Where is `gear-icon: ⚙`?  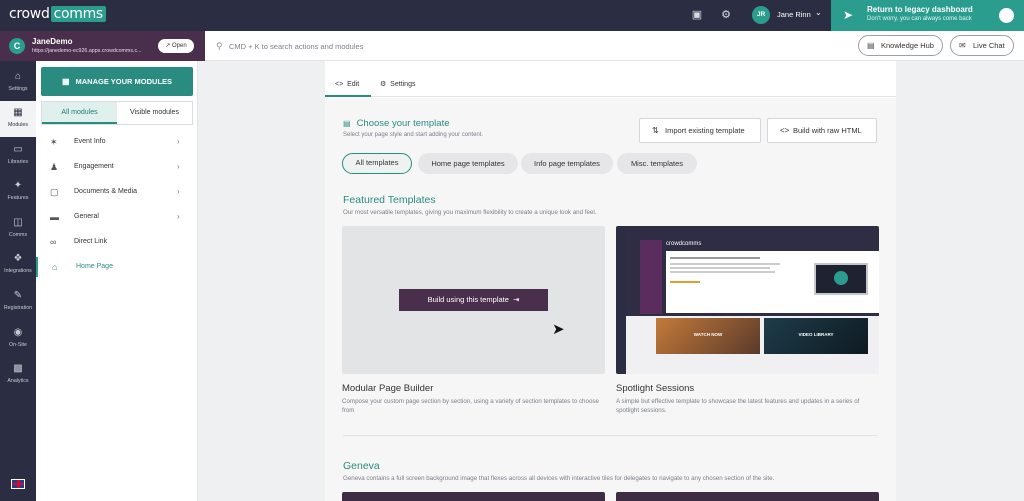 gear-icon: ⚙ is located at coordinates (383, 84).